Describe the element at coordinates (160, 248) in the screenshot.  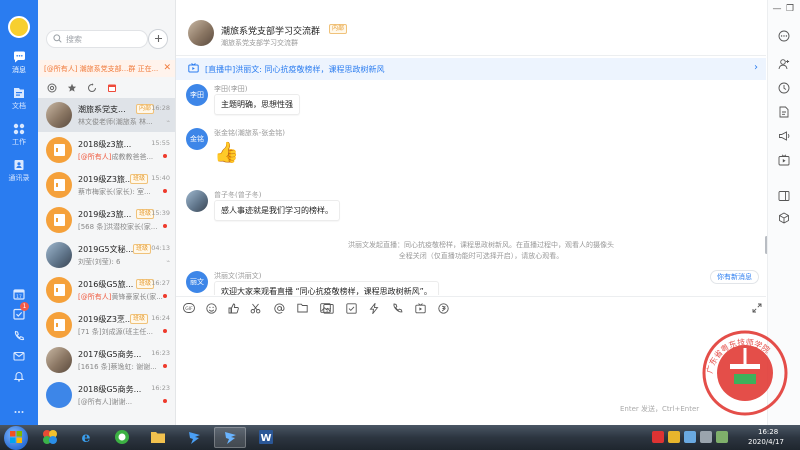
I see `conversation-time: 04:13` at that location.